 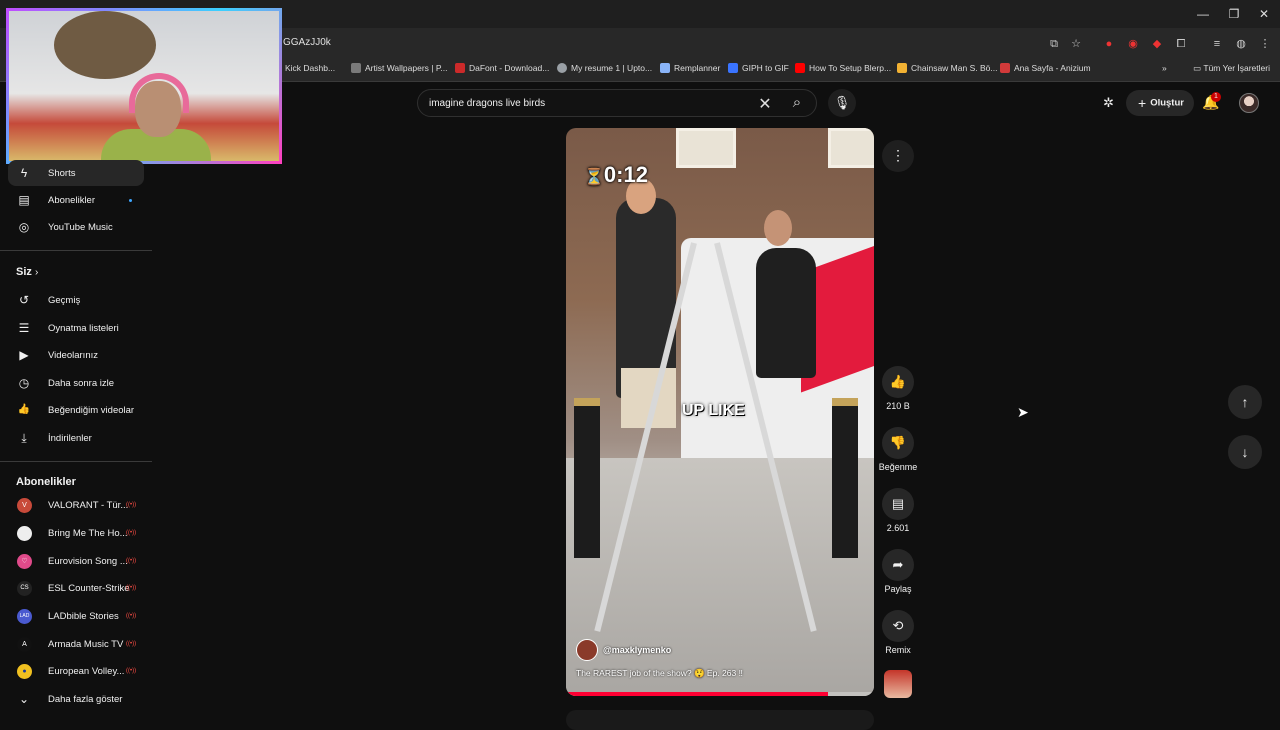 I want to click on sidebar-item-playlists: ☰ Oynatma listeleri, so click(x=76, y=328).